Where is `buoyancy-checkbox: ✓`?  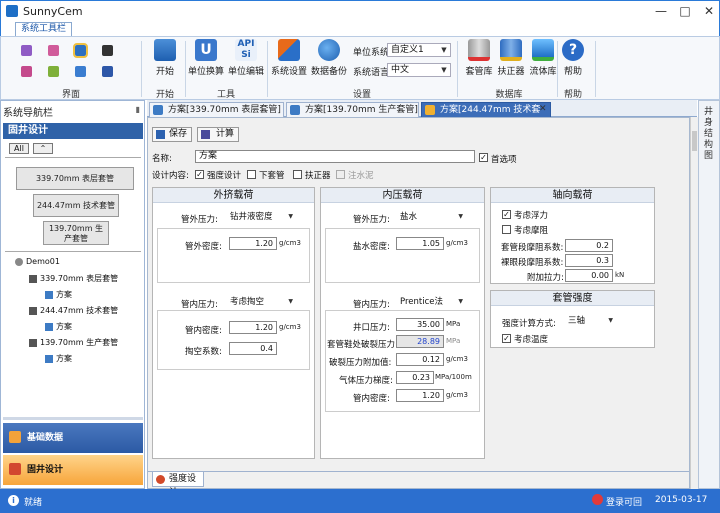 buoyancy-checkbox: ✓ is located at coordinates (506, 214).